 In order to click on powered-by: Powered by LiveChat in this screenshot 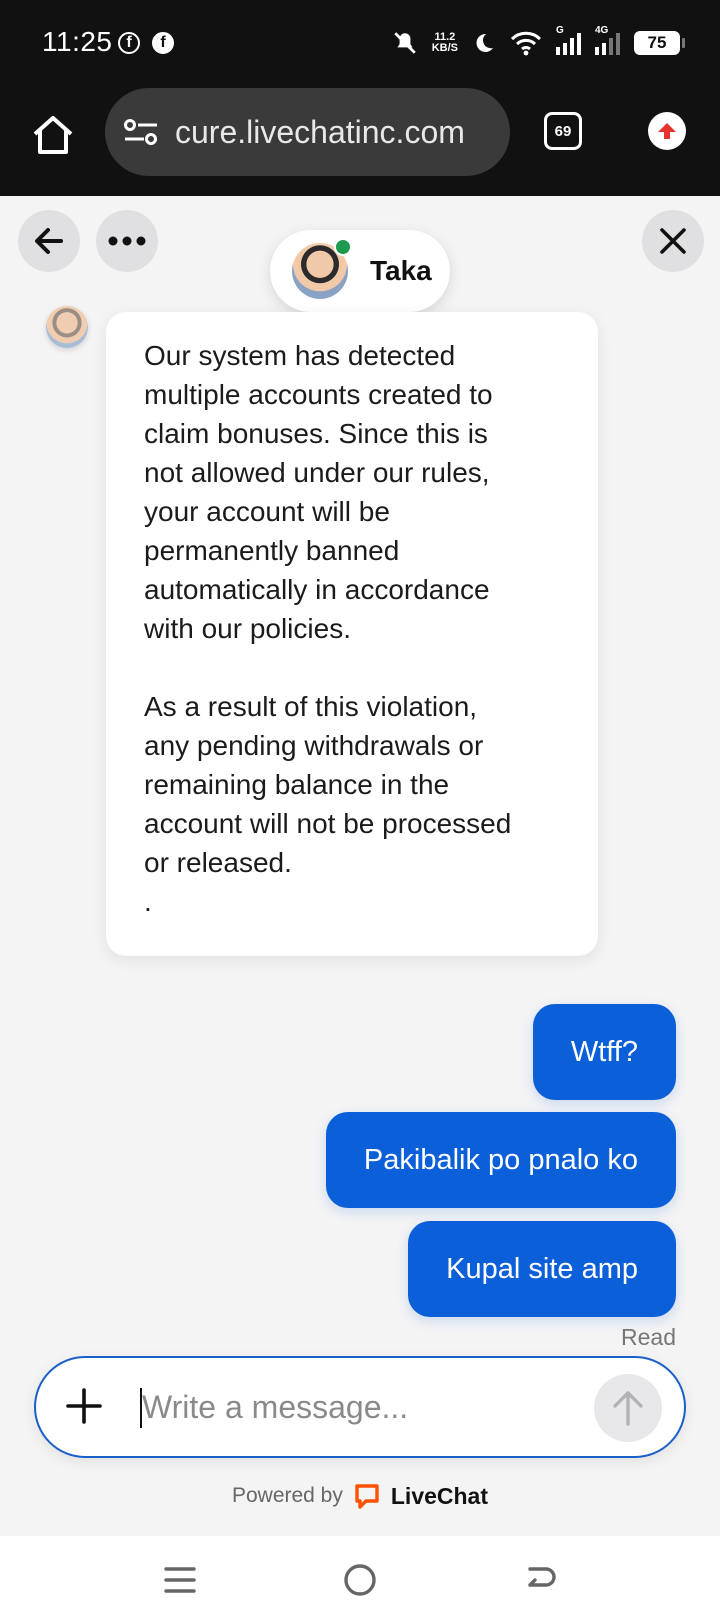, I will do `click(360, 1496)`.